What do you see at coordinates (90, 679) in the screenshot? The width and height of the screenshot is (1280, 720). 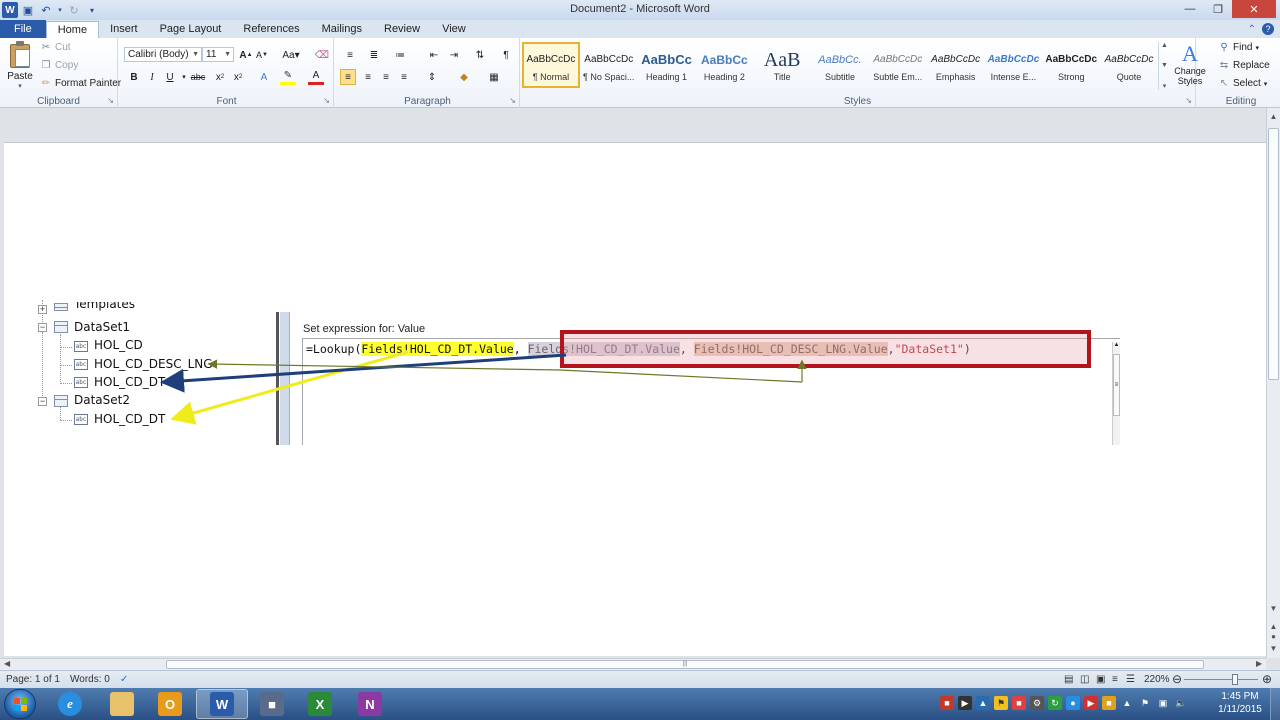 I see `word-count: Words: 0` at bounding box center [90, 679].